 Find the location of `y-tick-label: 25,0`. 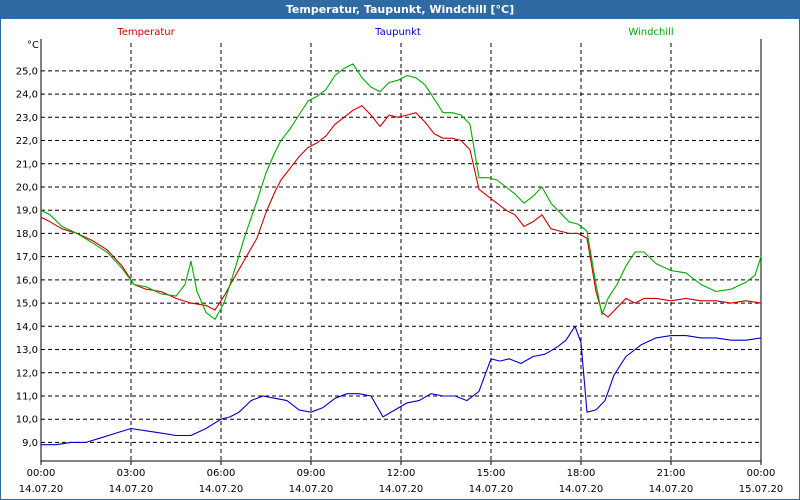

y-tick-label: 25,0 is located at coordinates (27, 71).